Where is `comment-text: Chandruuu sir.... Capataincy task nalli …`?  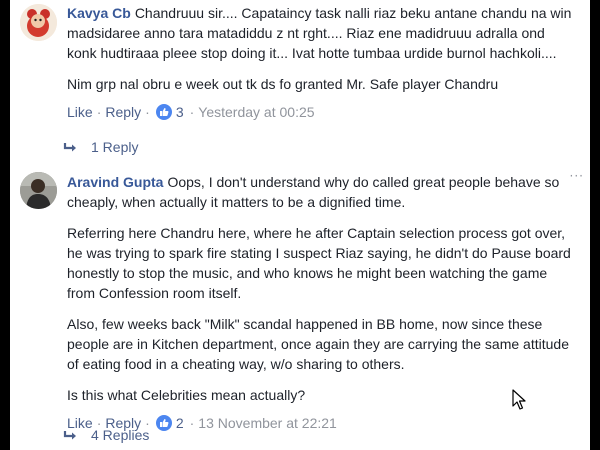 comment-text: Chandruuu sir.... Capataincy task nalli … is located at coordinates (319, 33).